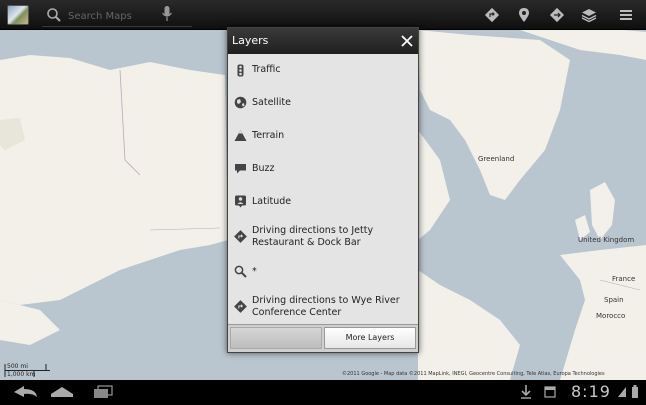 Image resolution: width=646 pixels, height=405 pixels. What do you see at coordinates (34, 370) in the screenshot?
I see `map-scale: 500 mi 1,000 km` at bounding box center [34, 370].